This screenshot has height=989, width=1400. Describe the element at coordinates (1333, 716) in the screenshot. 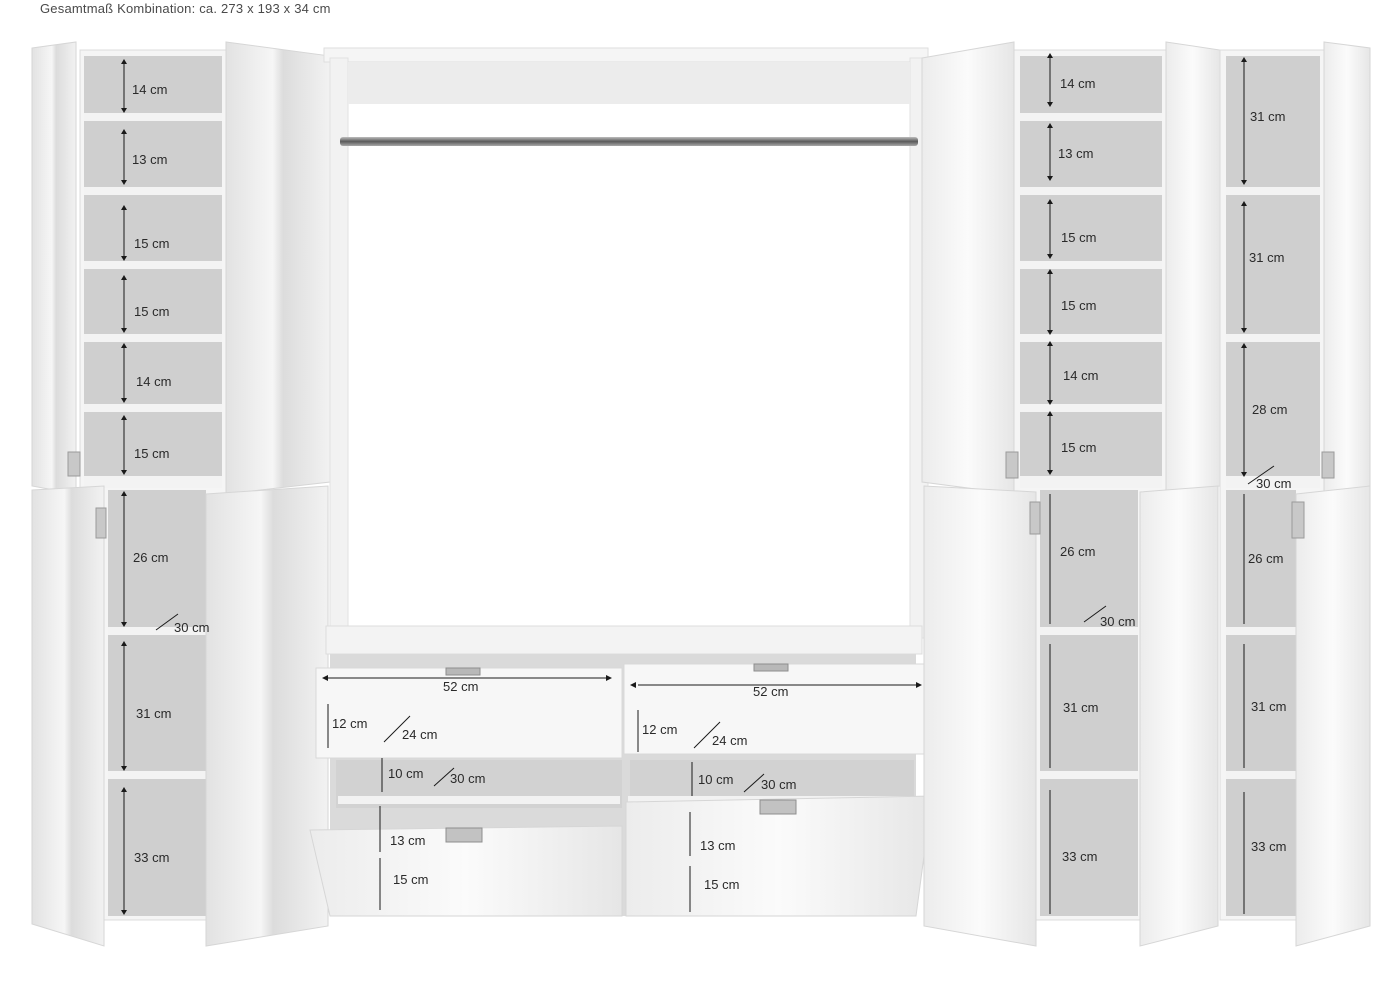

I see `right-b-lower-door` at that location.